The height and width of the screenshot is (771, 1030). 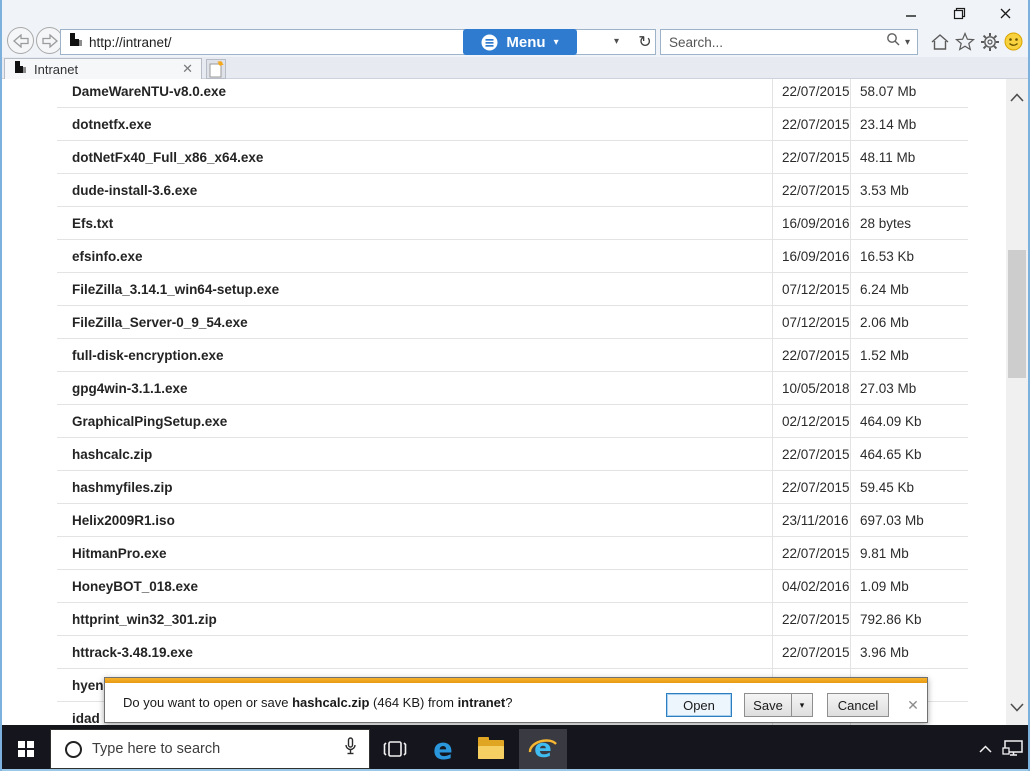 What do you see at coordinates (1017, 97) in the screenshot?
I see `scroll-up-button` at bounding box center [1017, 97].